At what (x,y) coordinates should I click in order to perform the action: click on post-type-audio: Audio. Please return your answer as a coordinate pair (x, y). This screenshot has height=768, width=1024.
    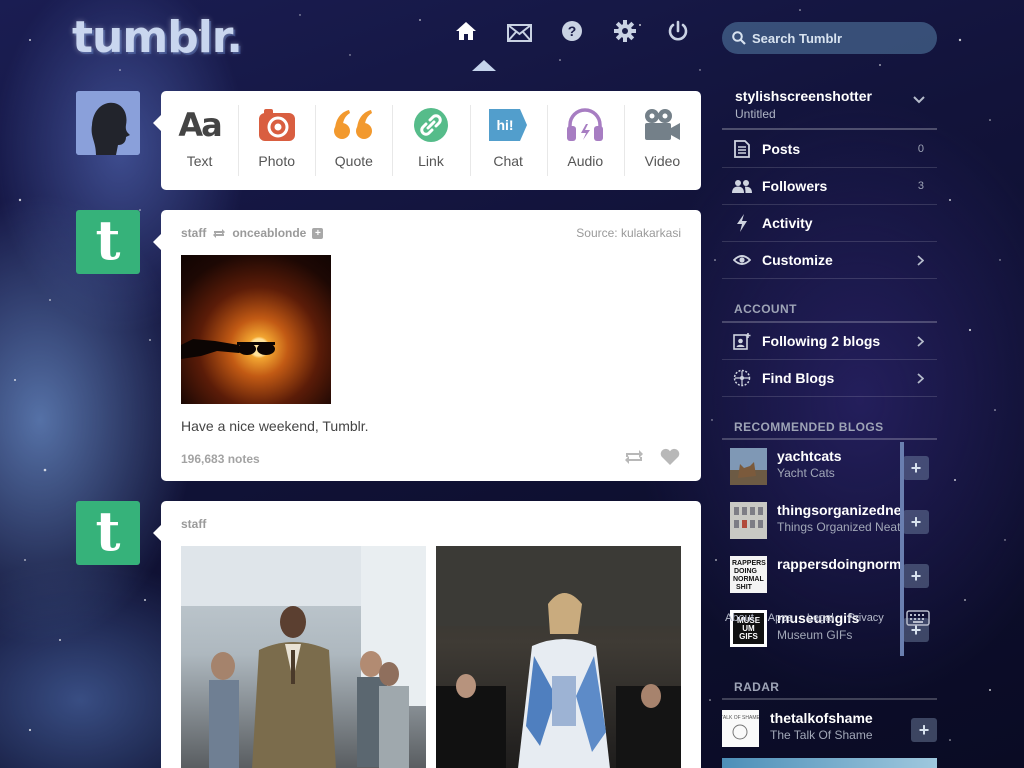
    Looking at the image, I should click on (585, 140).